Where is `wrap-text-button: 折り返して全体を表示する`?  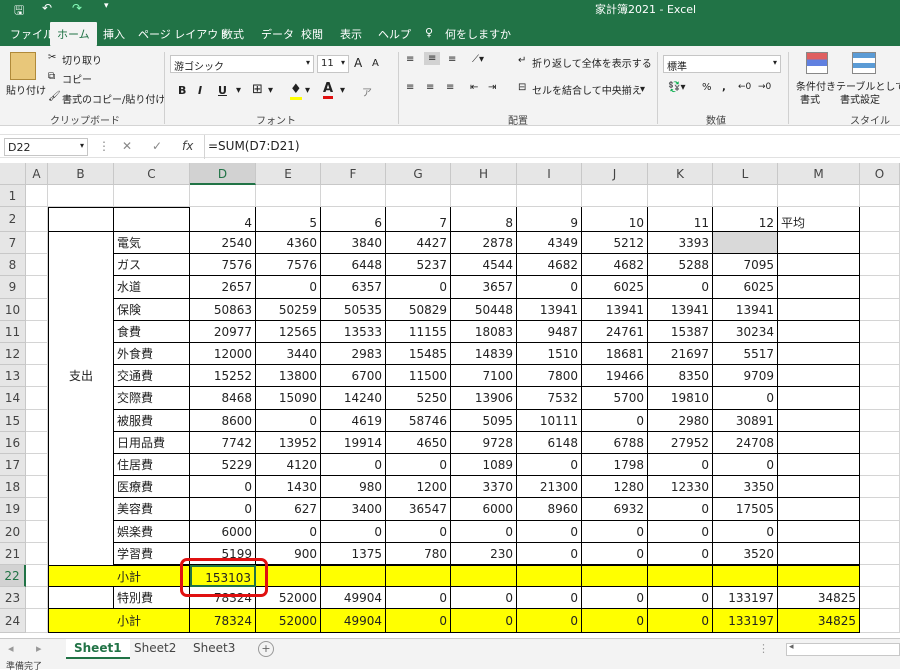
wrap-text-button: 折り返して全体を表示する is located at coordinates (592, 62).